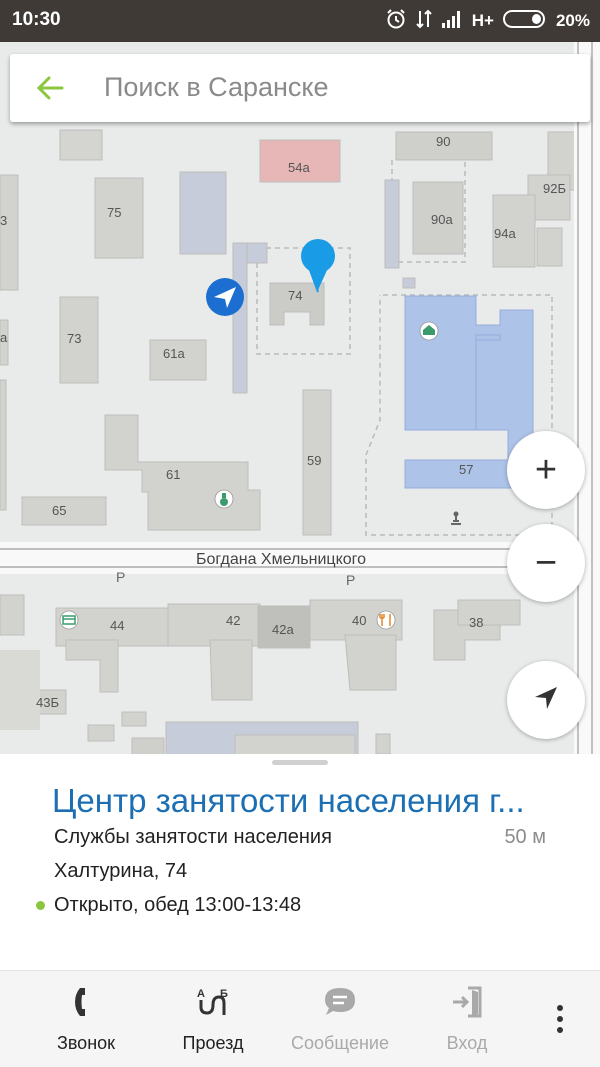  Describe the element at coordinates (50, 88) in the screenshot. I see `back-arrow-icon` at that location.